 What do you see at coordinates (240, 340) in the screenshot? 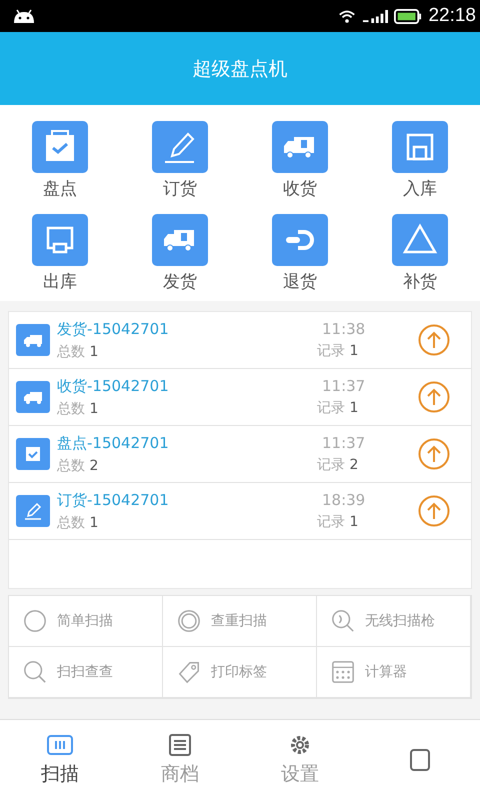
I see `record-row: 发货-15042701 总数 1 11:38 记录 1` at bounding box center [240, 340].